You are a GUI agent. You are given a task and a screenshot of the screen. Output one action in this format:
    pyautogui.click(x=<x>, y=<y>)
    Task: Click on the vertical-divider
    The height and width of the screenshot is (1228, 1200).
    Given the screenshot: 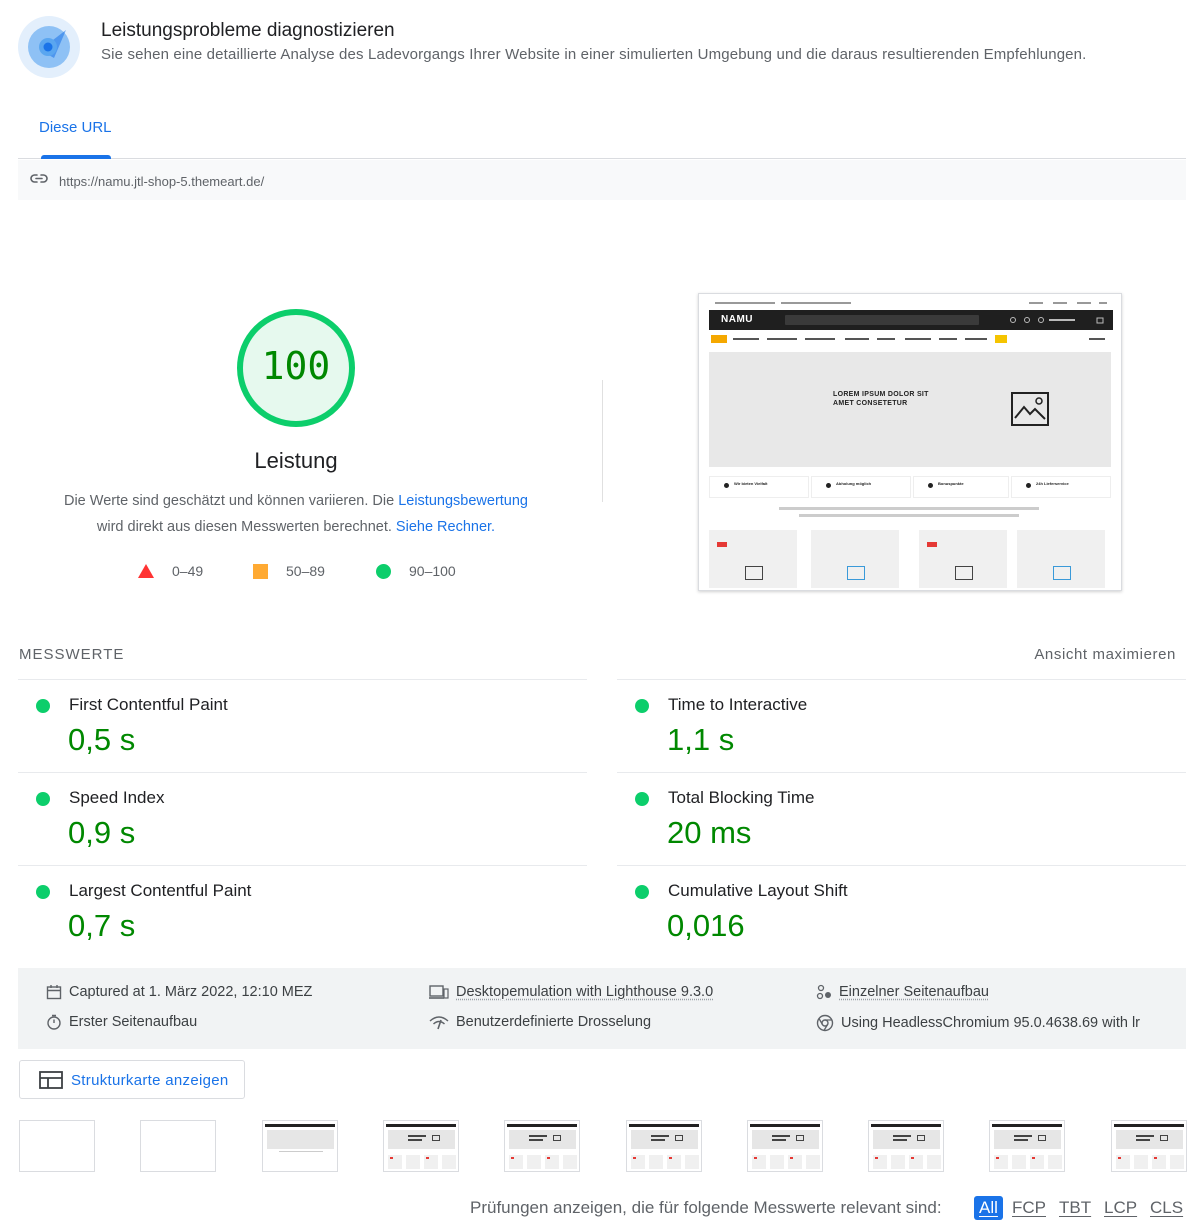 What is the action you would take?
    pyautogui.click(x=602, y=441)
    